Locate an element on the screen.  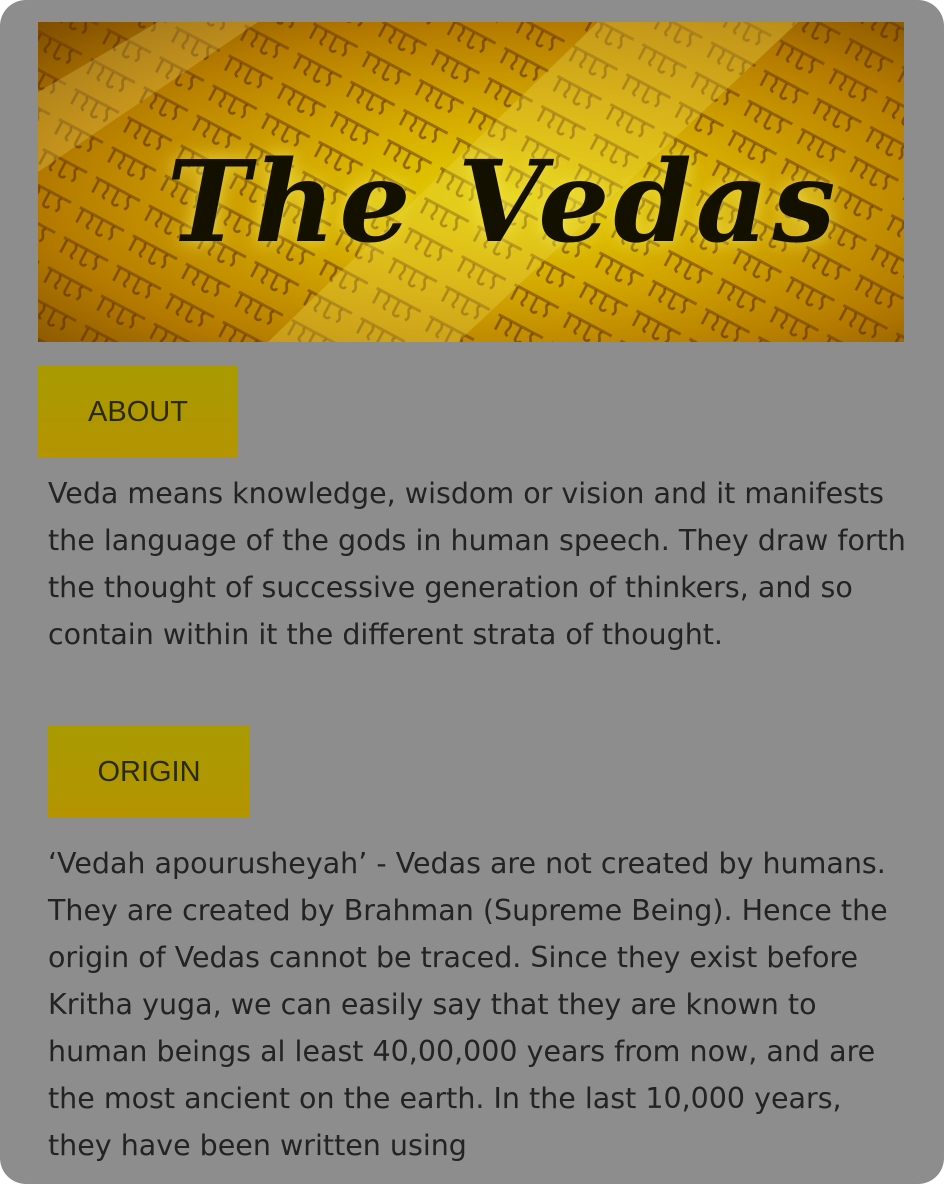
origin-button: ORIGIN is located at coordinates (149, 772).